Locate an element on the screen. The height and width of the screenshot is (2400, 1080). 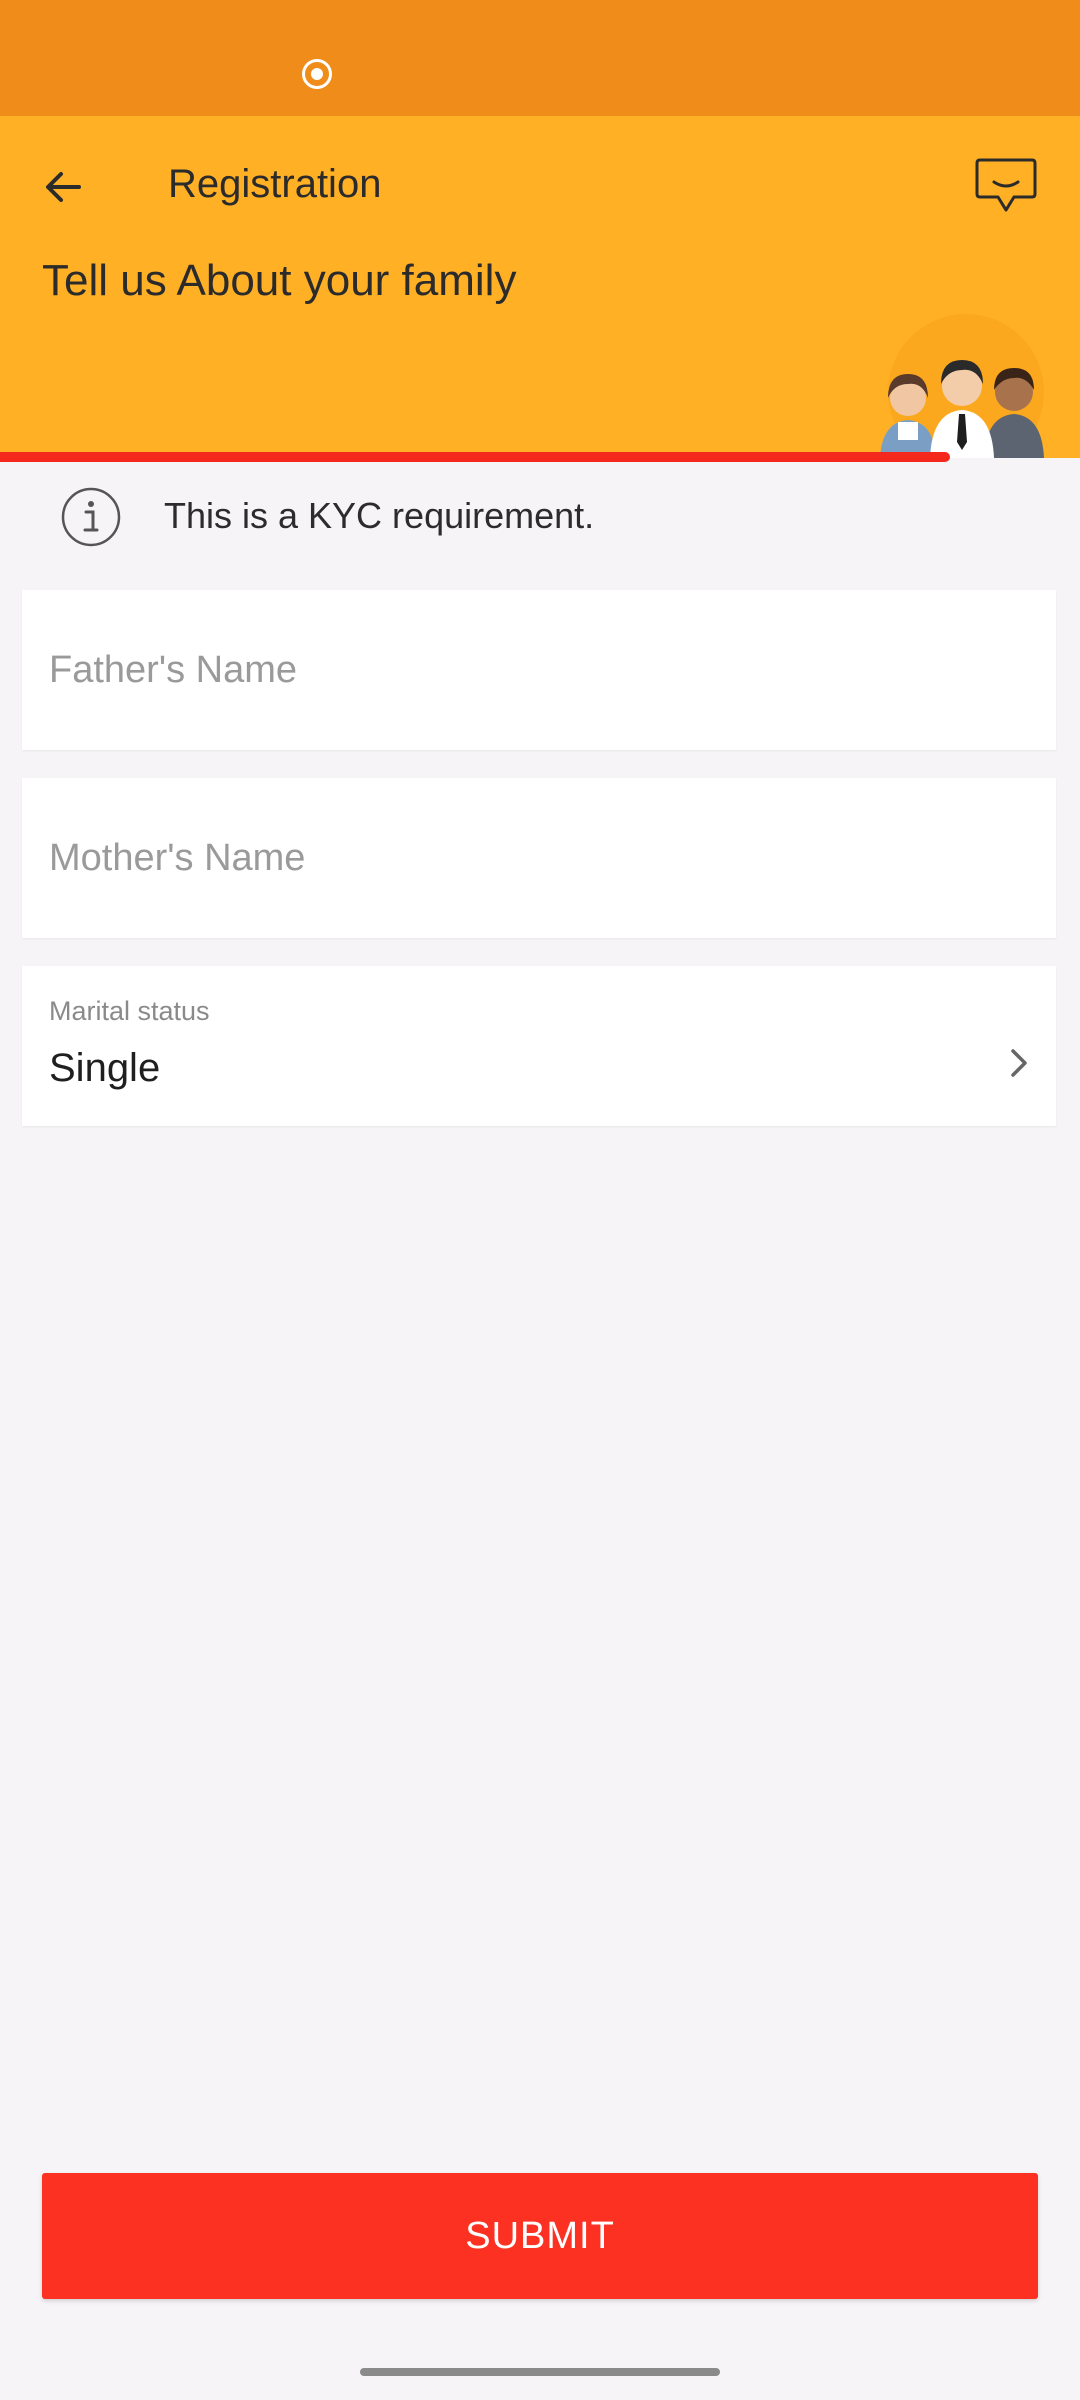
fathers-name-input is located at coordinates (539, 670).